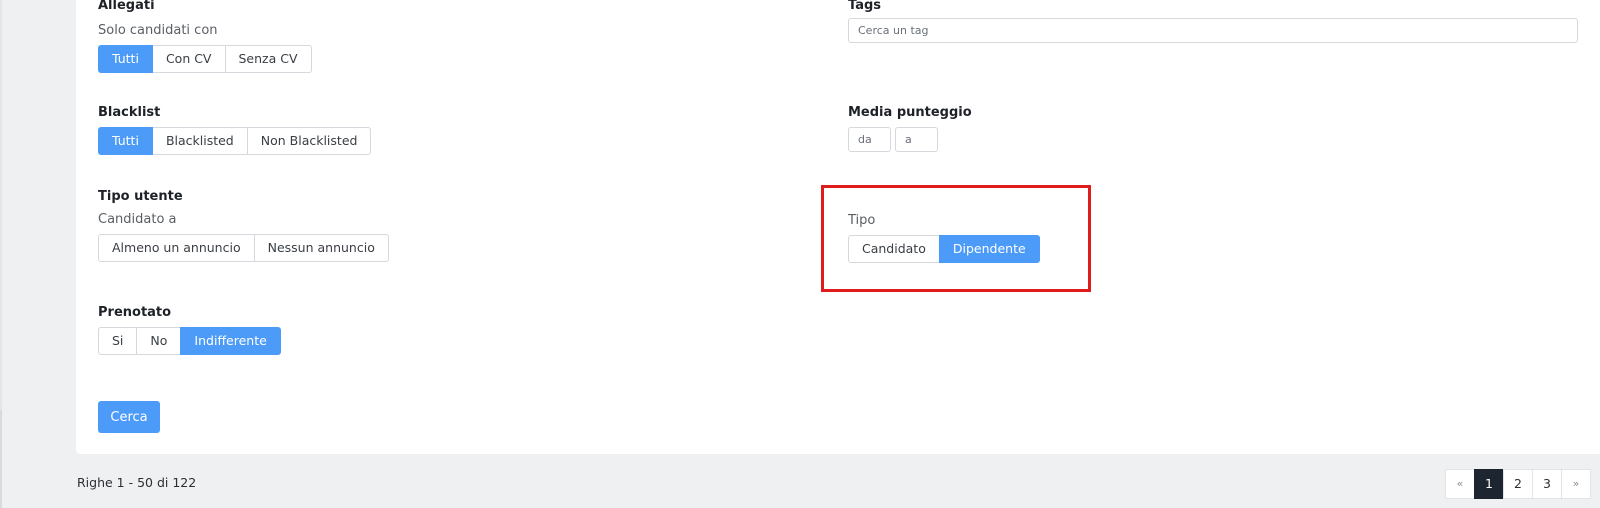  What do you see at coordinates (199, 141) in the screenshot?
I see `blacklist-option-blacklisted: Blacklisted` at bounding box center [199, 141].